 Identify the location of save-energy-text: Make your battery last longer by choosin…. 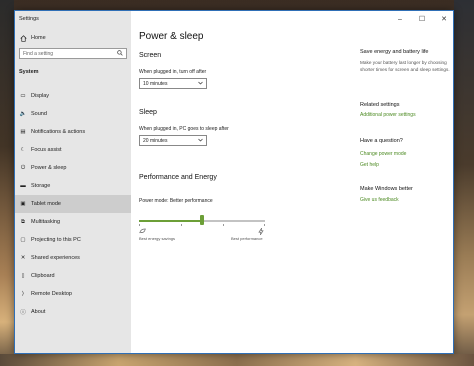
(405, 66).